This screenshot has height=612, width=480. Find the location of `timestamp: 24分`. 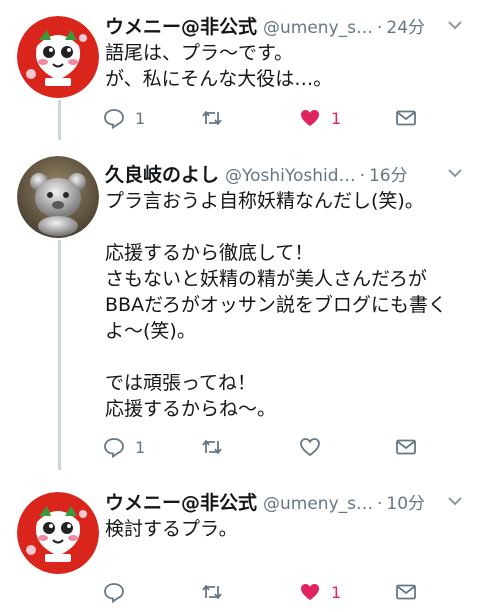

timestamp: 24分 is located at coordinates (405, 25).